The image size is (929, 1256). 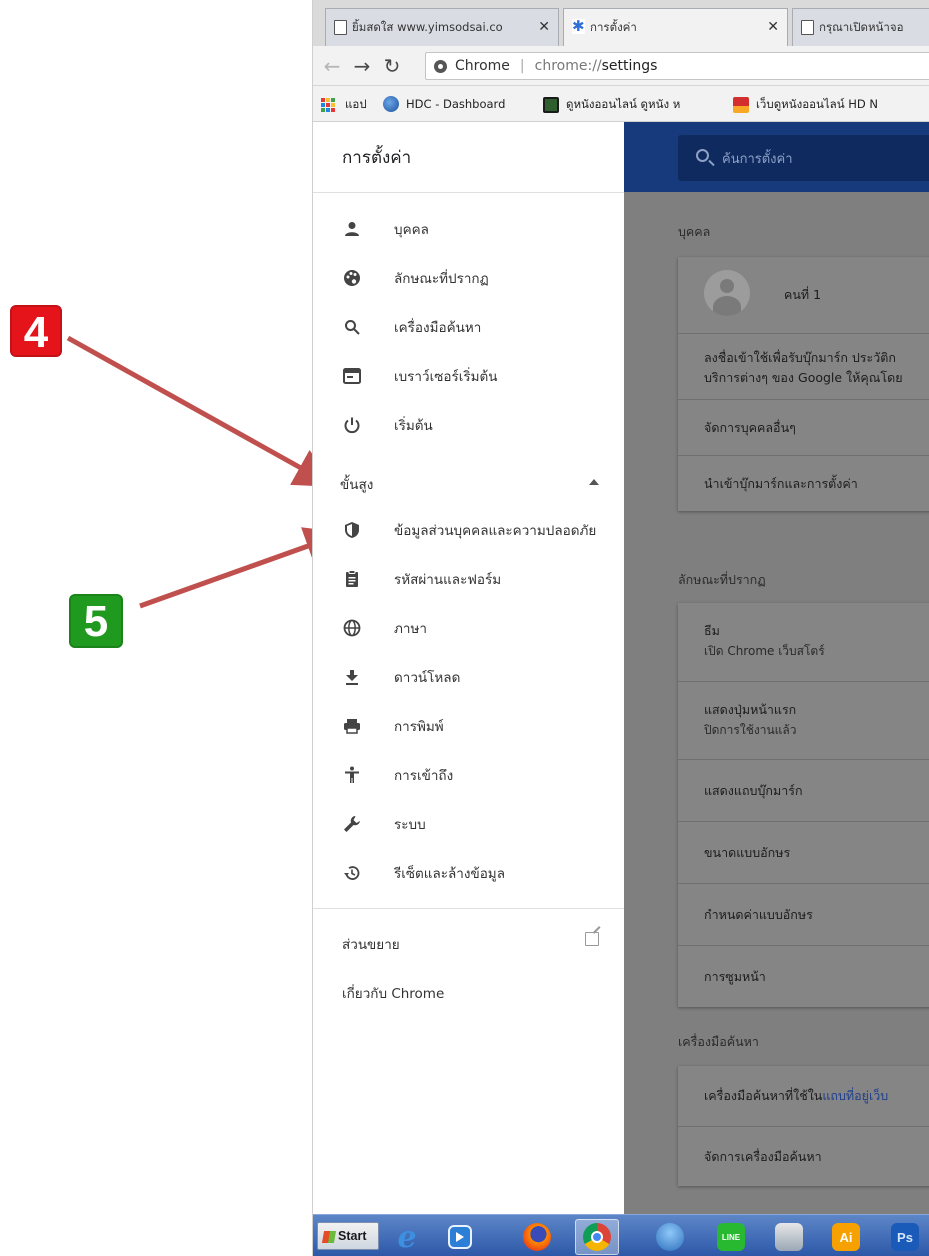 What do you see at coordinates (438, 328) in the screenshot?
I see `sidebar-item-label: เครื่องมือค้นหา` at bounding box center [438, 328].